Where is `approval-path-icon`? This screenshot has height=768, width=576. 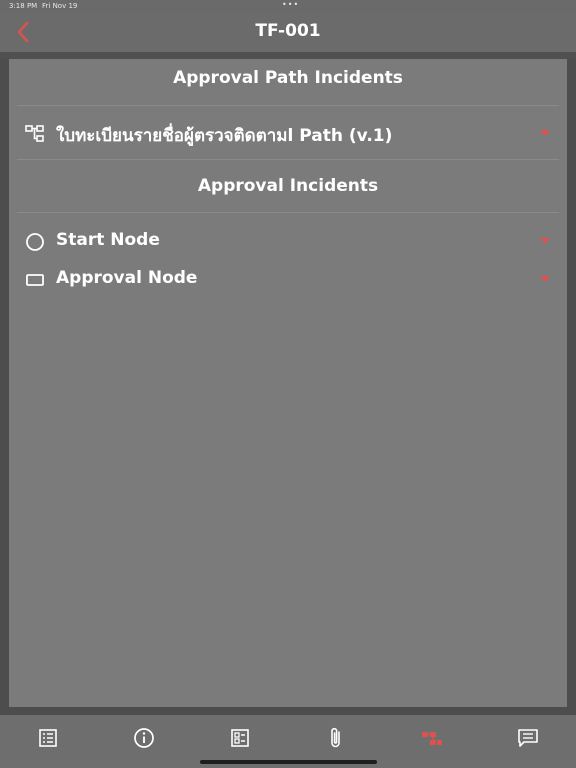 approval-path-icon is located at coordinates (432, 738).